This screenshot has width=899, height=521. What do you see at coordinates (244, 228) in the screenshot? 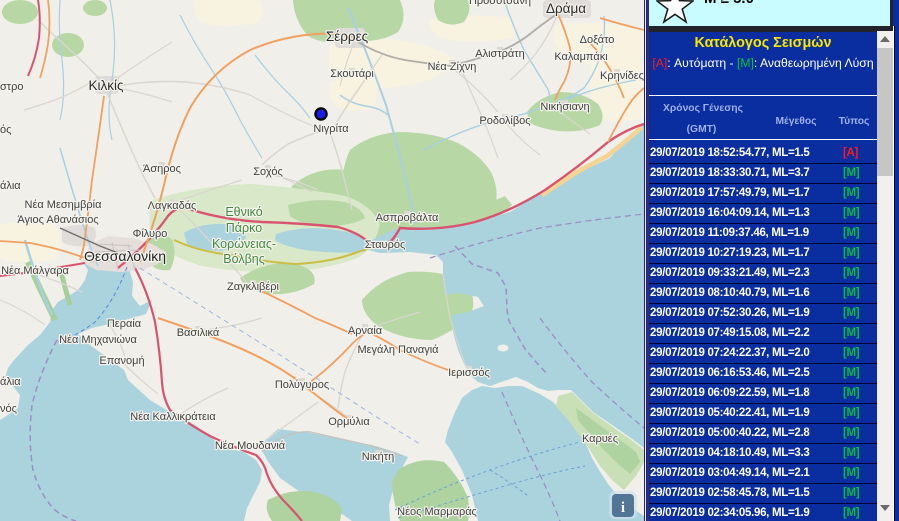
I see `svg-text: Πάρκο` at bounding box center [244, 228].